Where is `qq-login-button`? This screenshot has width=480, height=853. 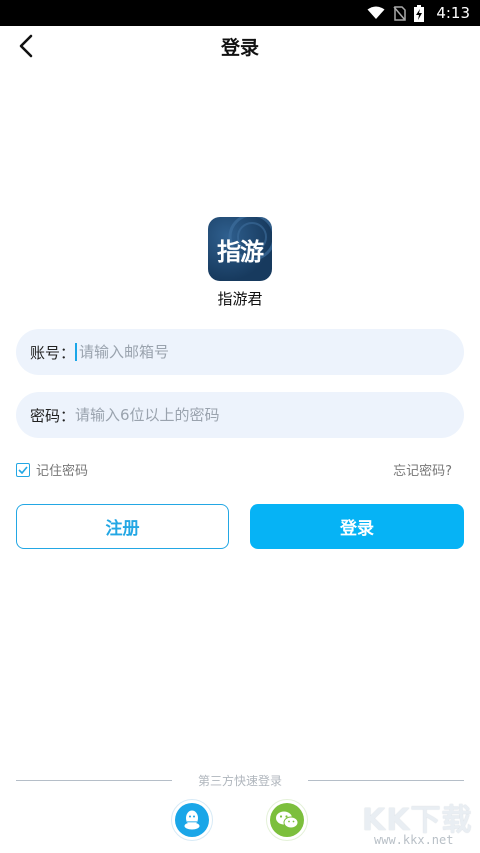 qq-login-button is located at coordinates (192, 820).